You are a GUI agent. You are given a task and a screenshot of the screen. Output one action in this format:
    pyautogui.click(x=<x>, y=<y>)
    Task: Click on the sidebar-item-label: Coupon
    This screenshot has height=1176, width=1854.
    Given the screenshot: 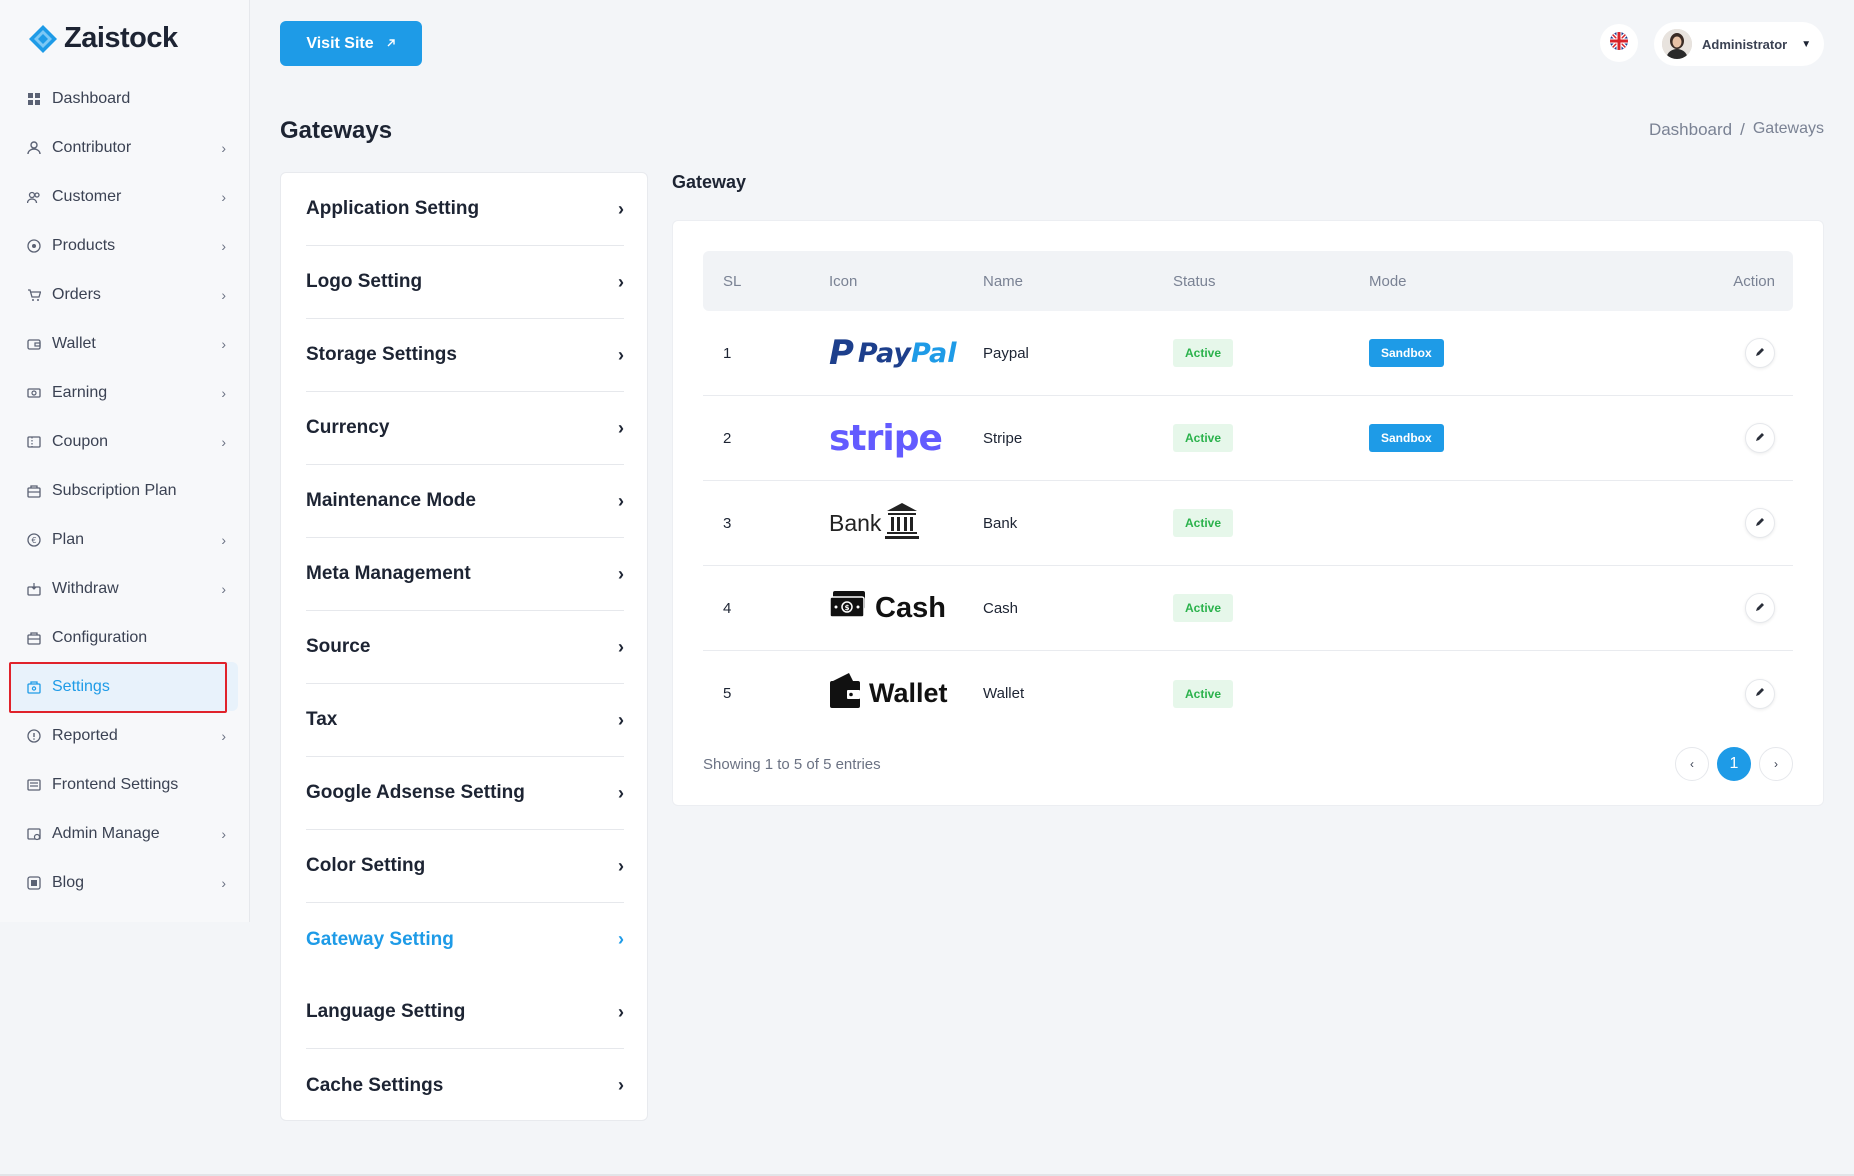 What is the action you would take?
    pyautogui.click(x=80, y=441)
    